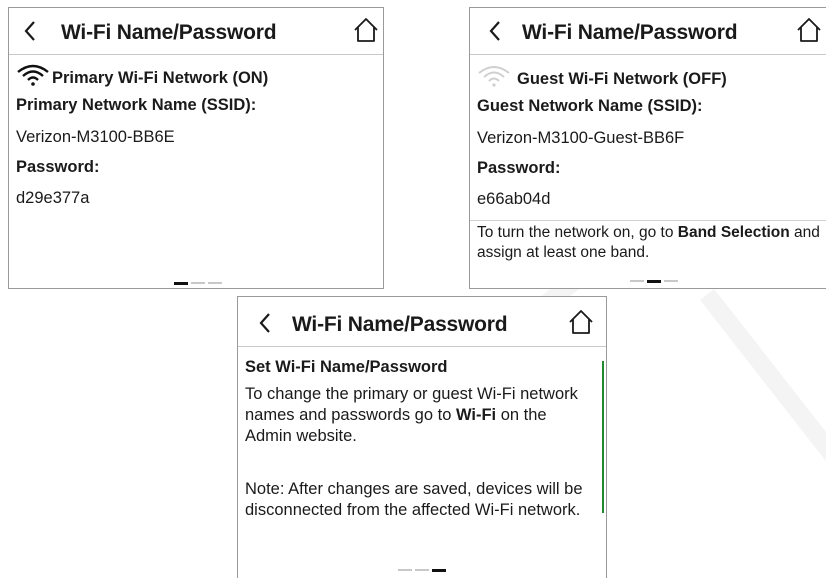  I want to click on wifi-link: Wi-Fi, so click(476, 415).